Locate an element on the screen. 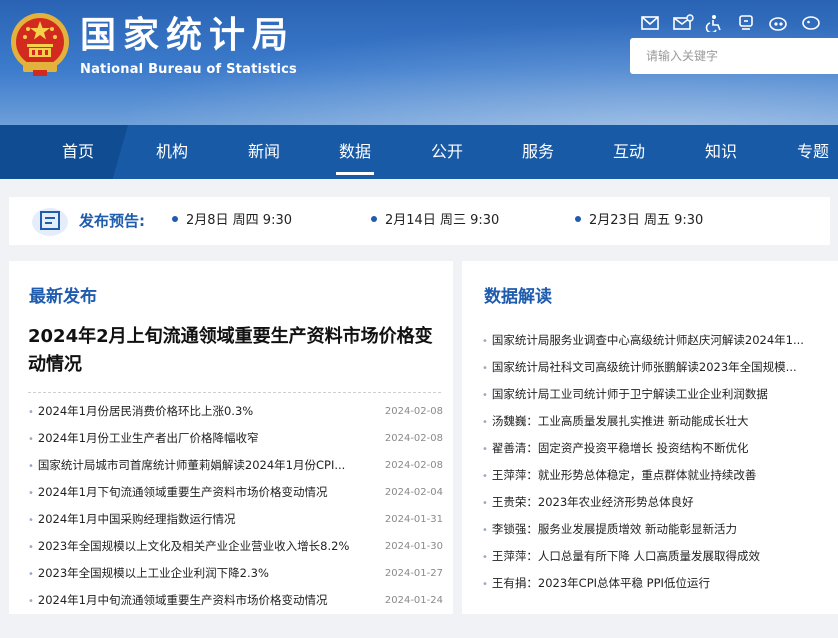 This screenshot has height=638, width=838. news-row: • 2024年1月中国采购经理指数运行情况 2024-01-31 is located at coordinates (235, 519).